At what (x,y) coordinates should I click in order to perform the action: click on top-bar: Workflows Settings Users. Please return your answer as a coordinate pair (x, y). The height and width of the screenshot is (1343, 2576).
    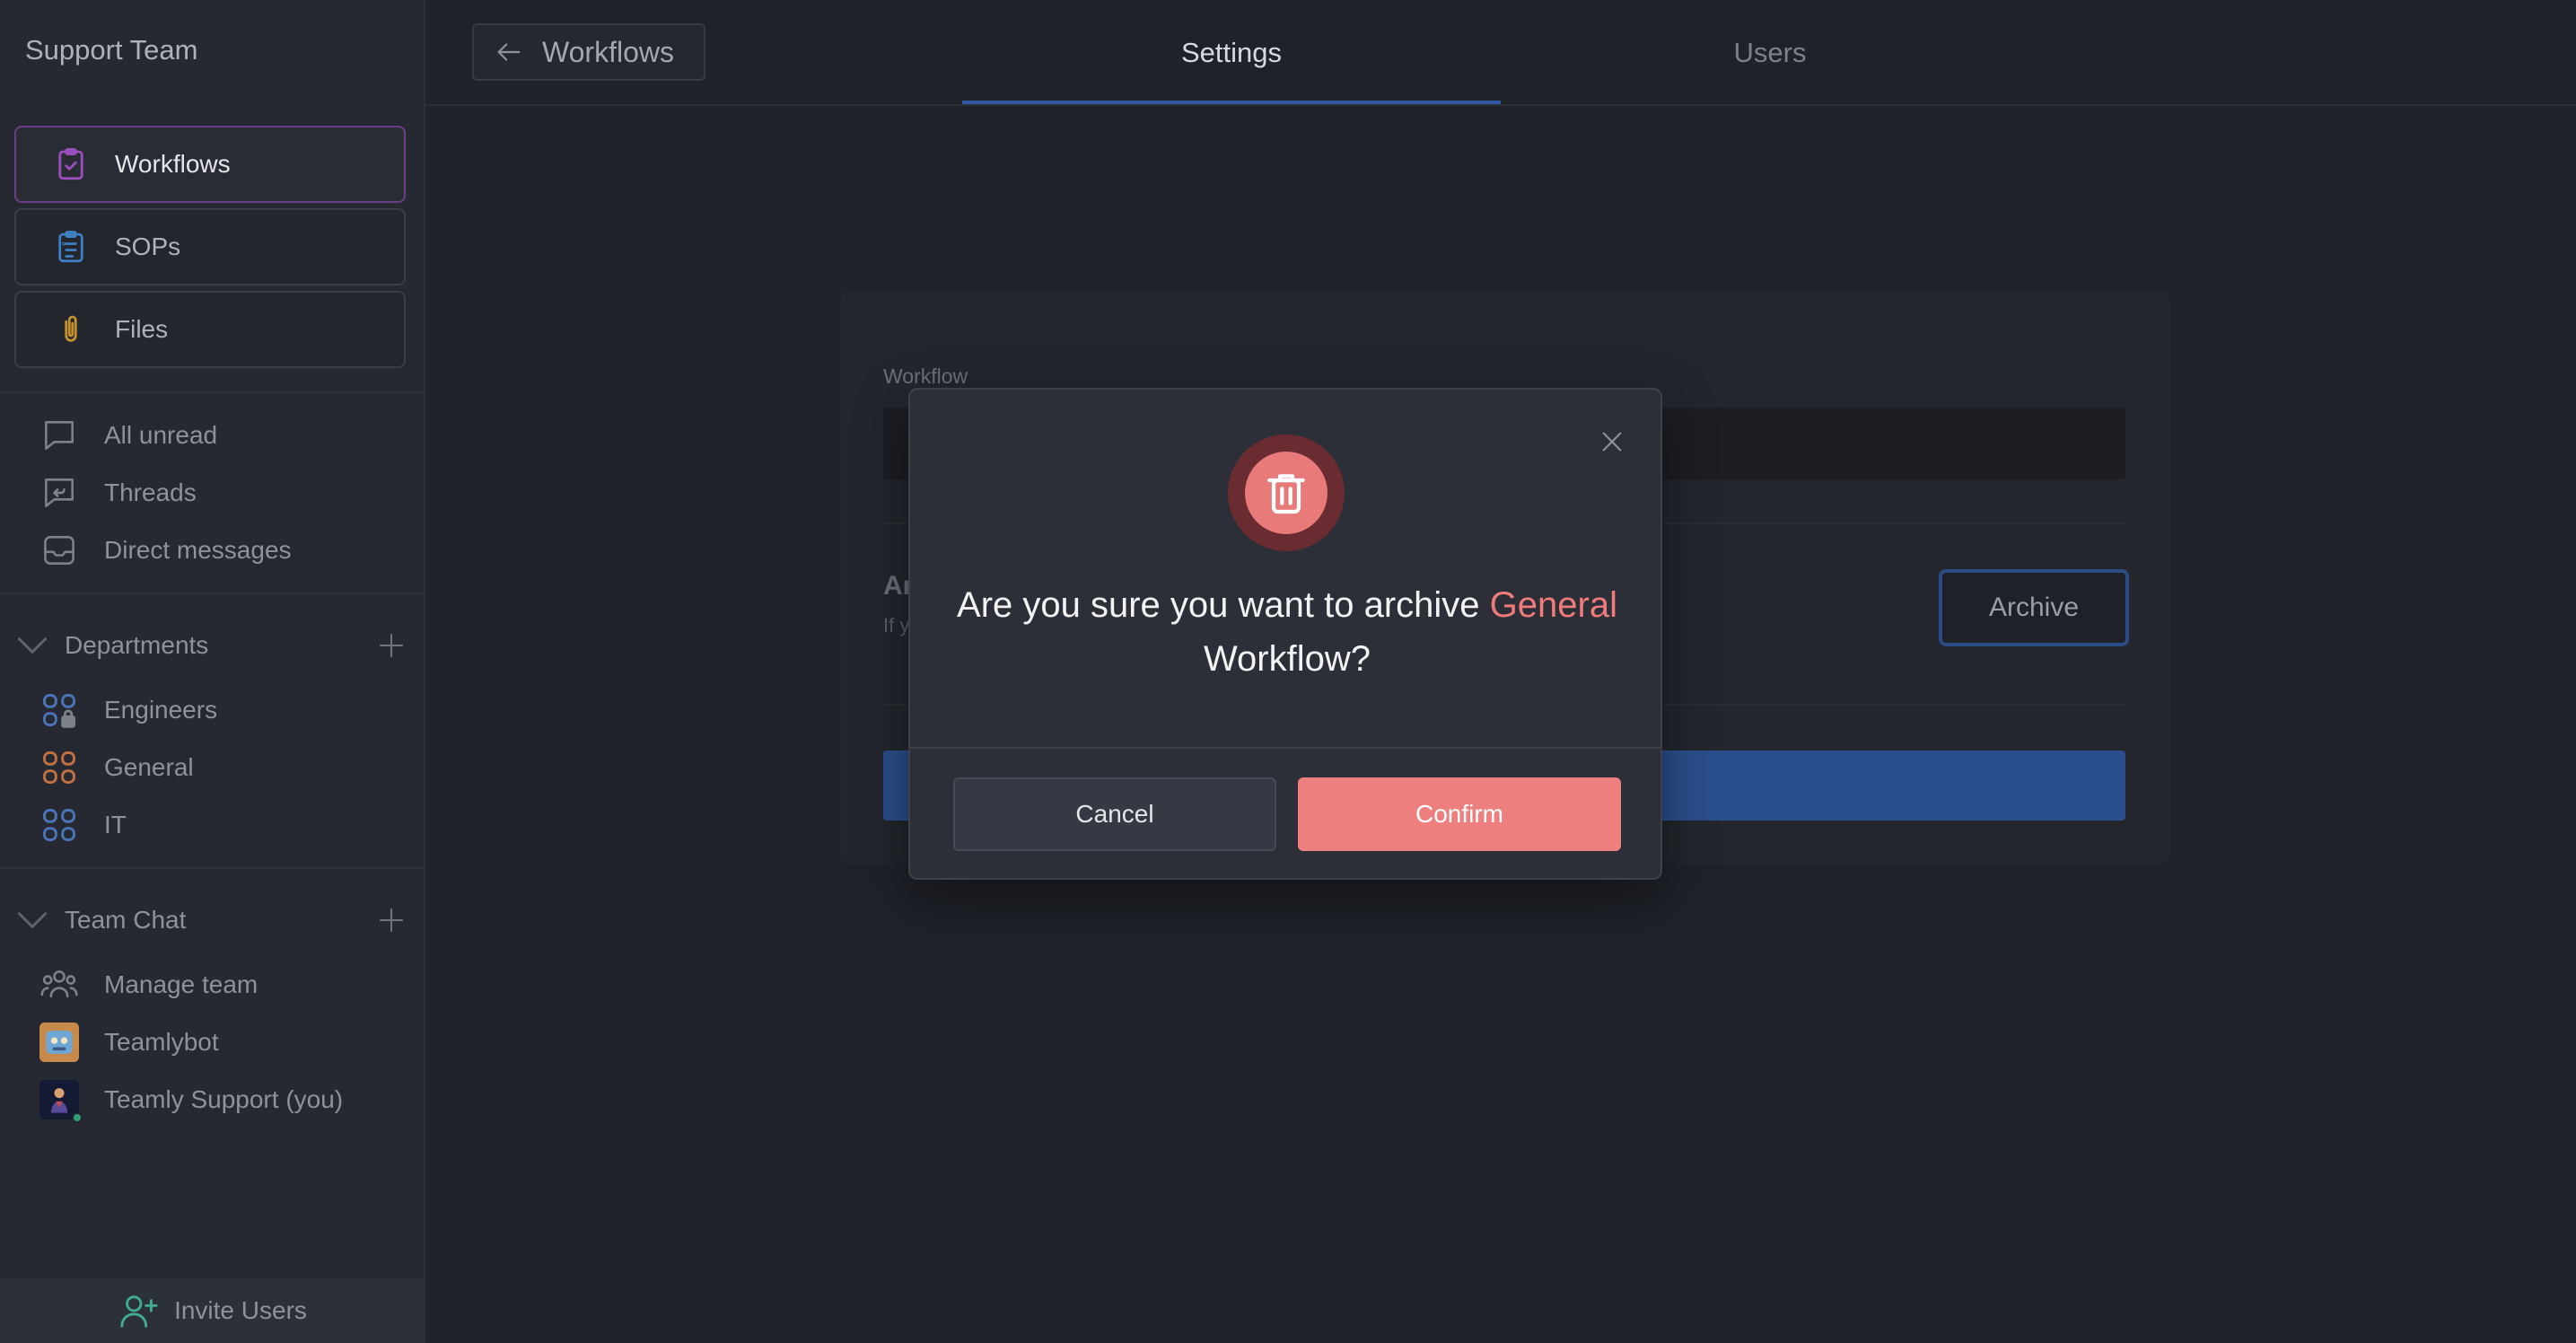
    Looking at the image, I should click on (1500, 53).